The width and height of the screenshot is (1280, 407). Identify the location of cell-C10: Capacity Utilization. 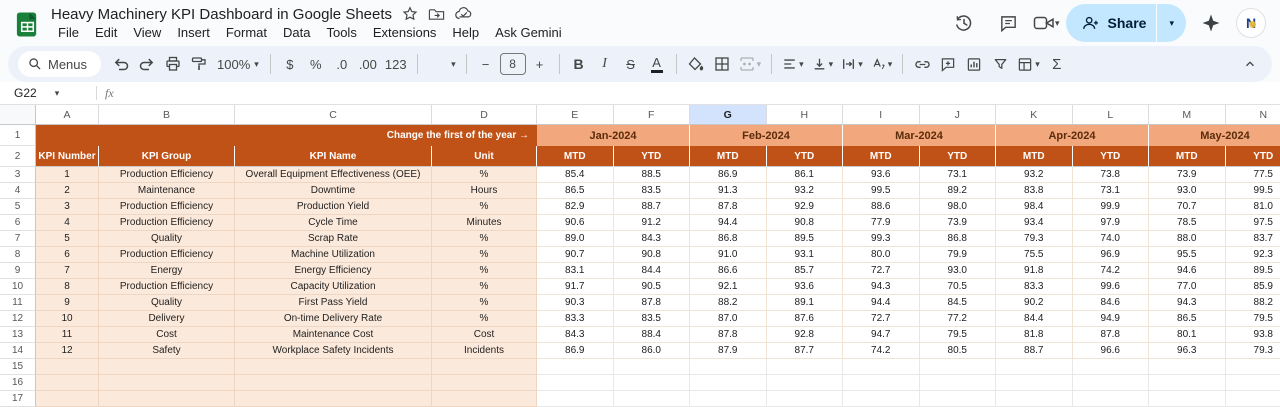
(333, 287).